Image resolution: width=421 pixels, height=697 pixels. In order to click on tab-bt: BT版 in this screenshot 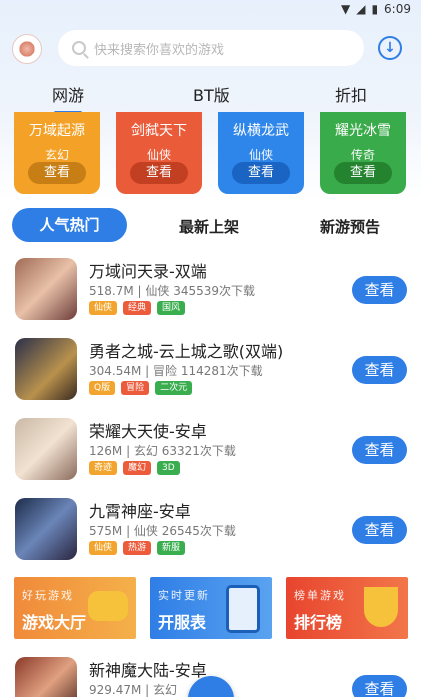, I will do `click(211, 94)`.